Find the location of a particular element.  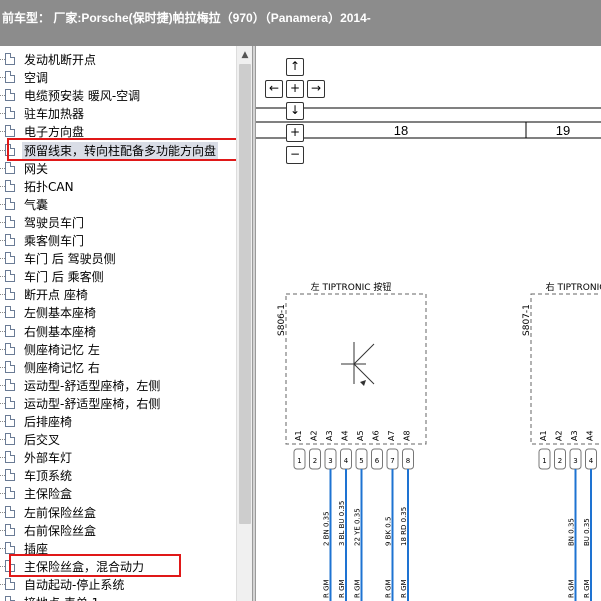

tree-item: 车门 后 乘客侧 is located at coordinates (118, 276).